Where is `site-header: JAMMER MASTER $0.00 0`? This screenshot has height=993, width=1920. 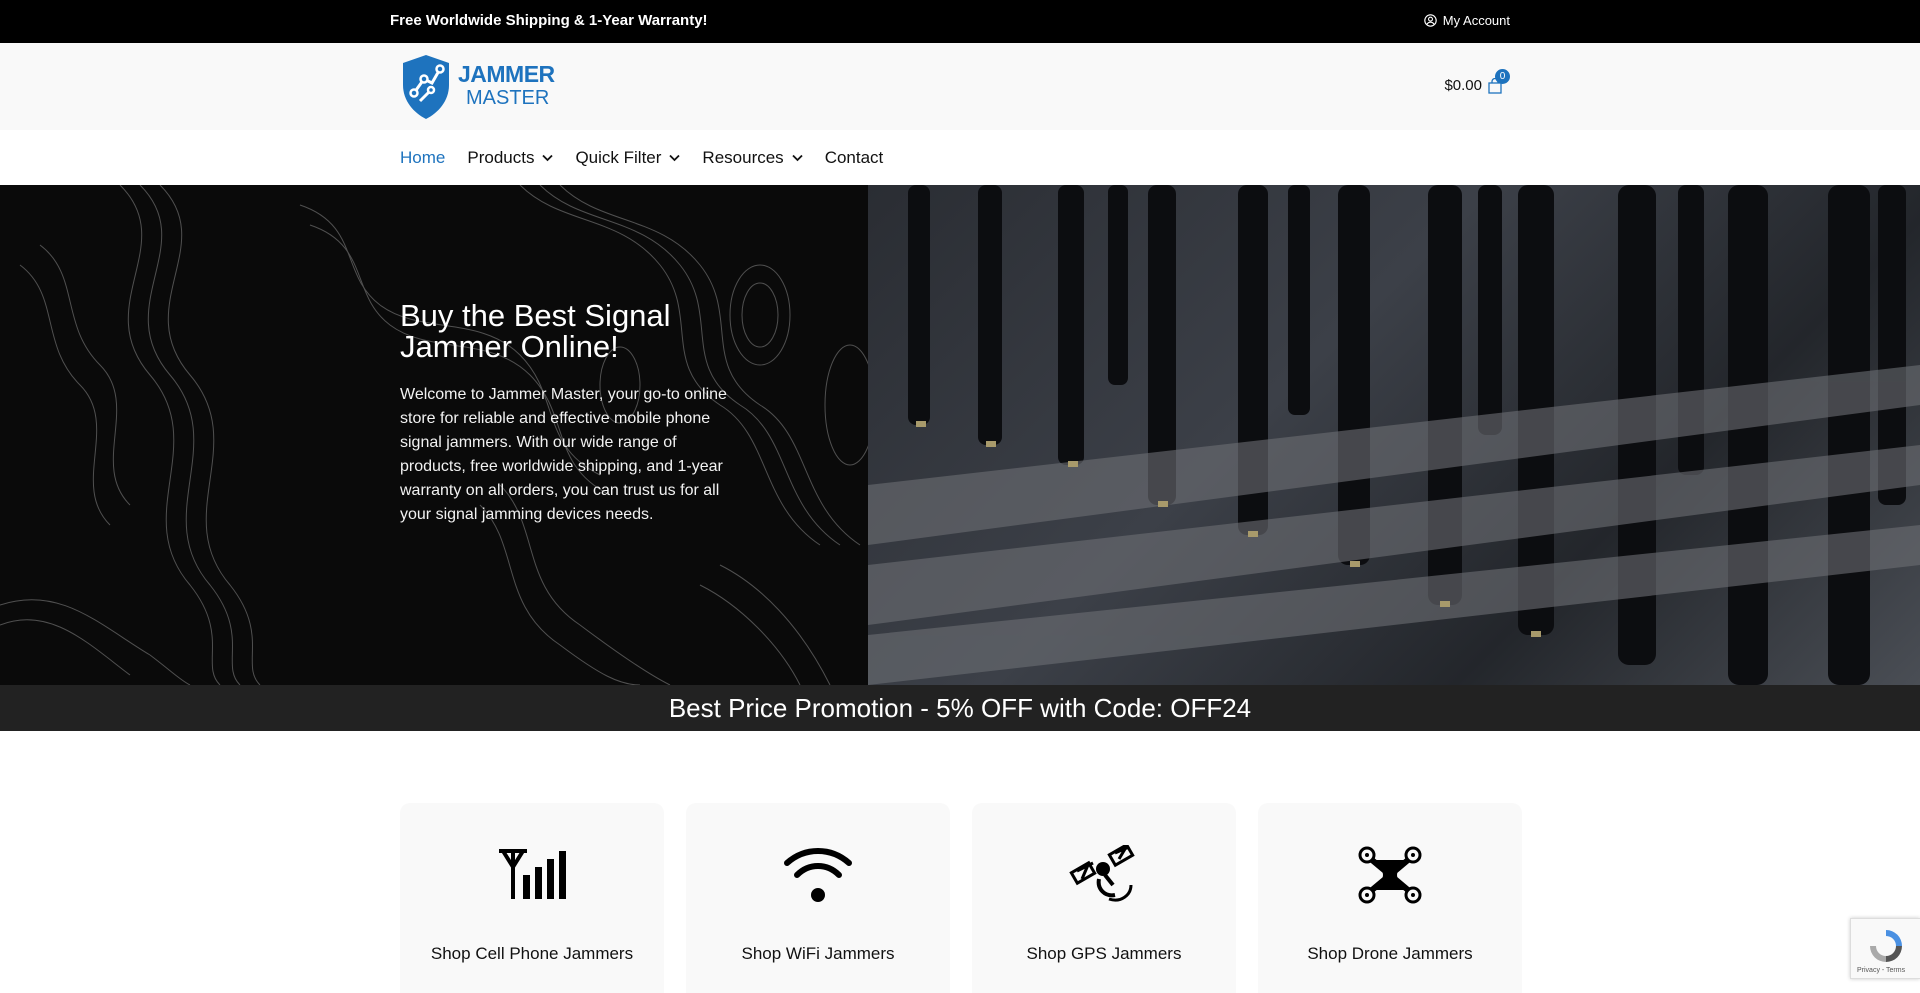 site-header: JAMMER MASTER $0.00 0 is located at coordinates (960, 86).